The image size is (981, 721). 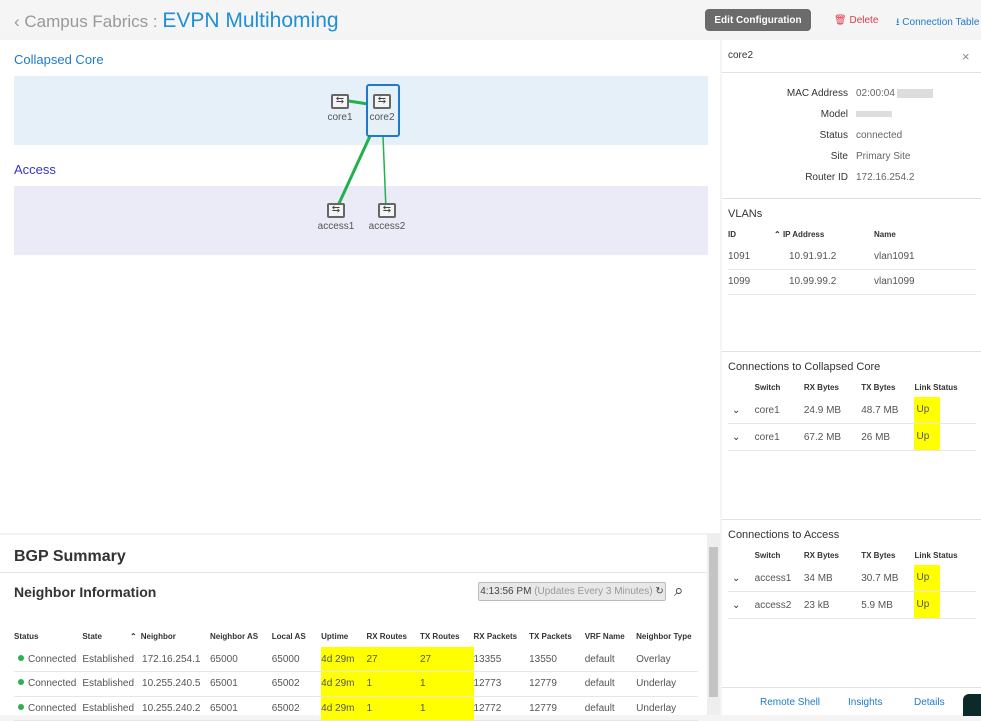 What do you see at coordinates (874, 114) in the screenshot?
I see `redacted-value` at bounding box center [874, 114].